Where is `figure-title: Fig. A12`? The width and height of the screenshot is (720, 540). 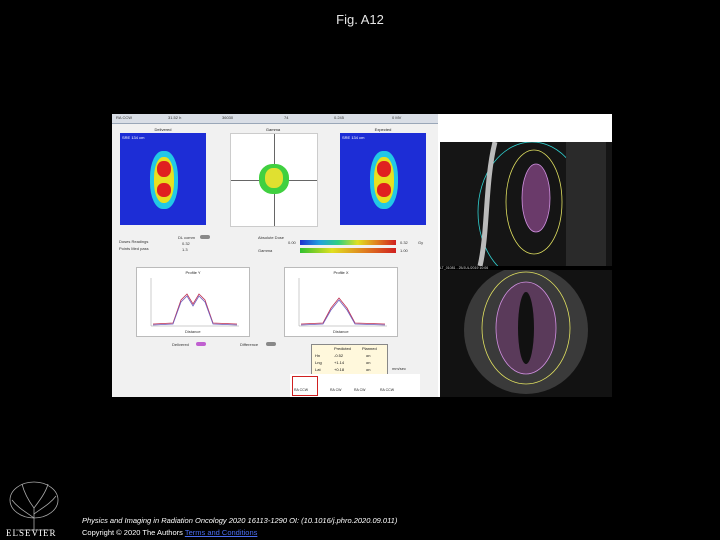 figure-title: Fig. A12 is located at coordinates (360, 19).